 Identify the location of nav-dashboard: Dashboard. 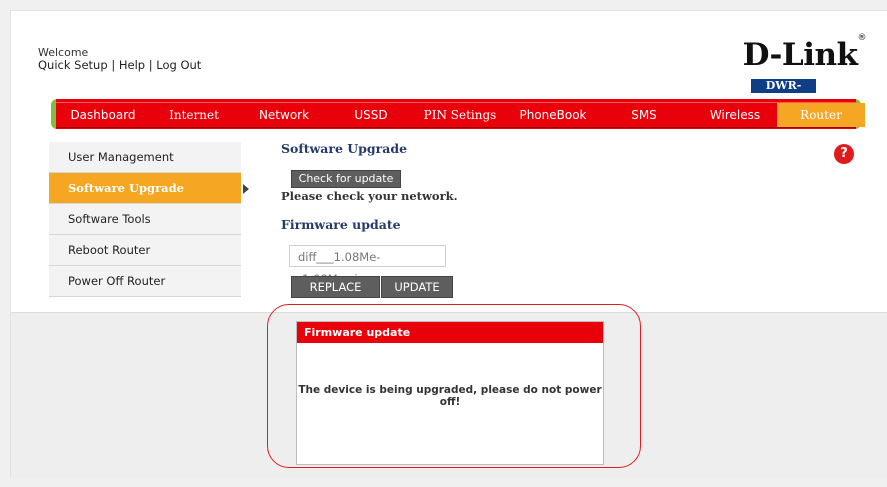
(103, 115).